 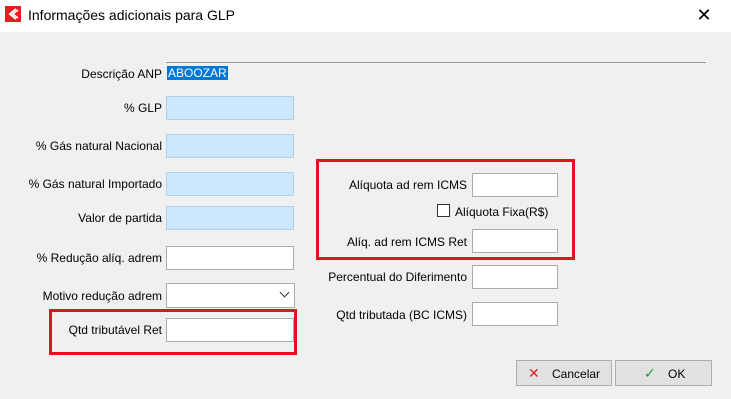 I want to click on chevron-down-icon, so click(x=284, y=292).